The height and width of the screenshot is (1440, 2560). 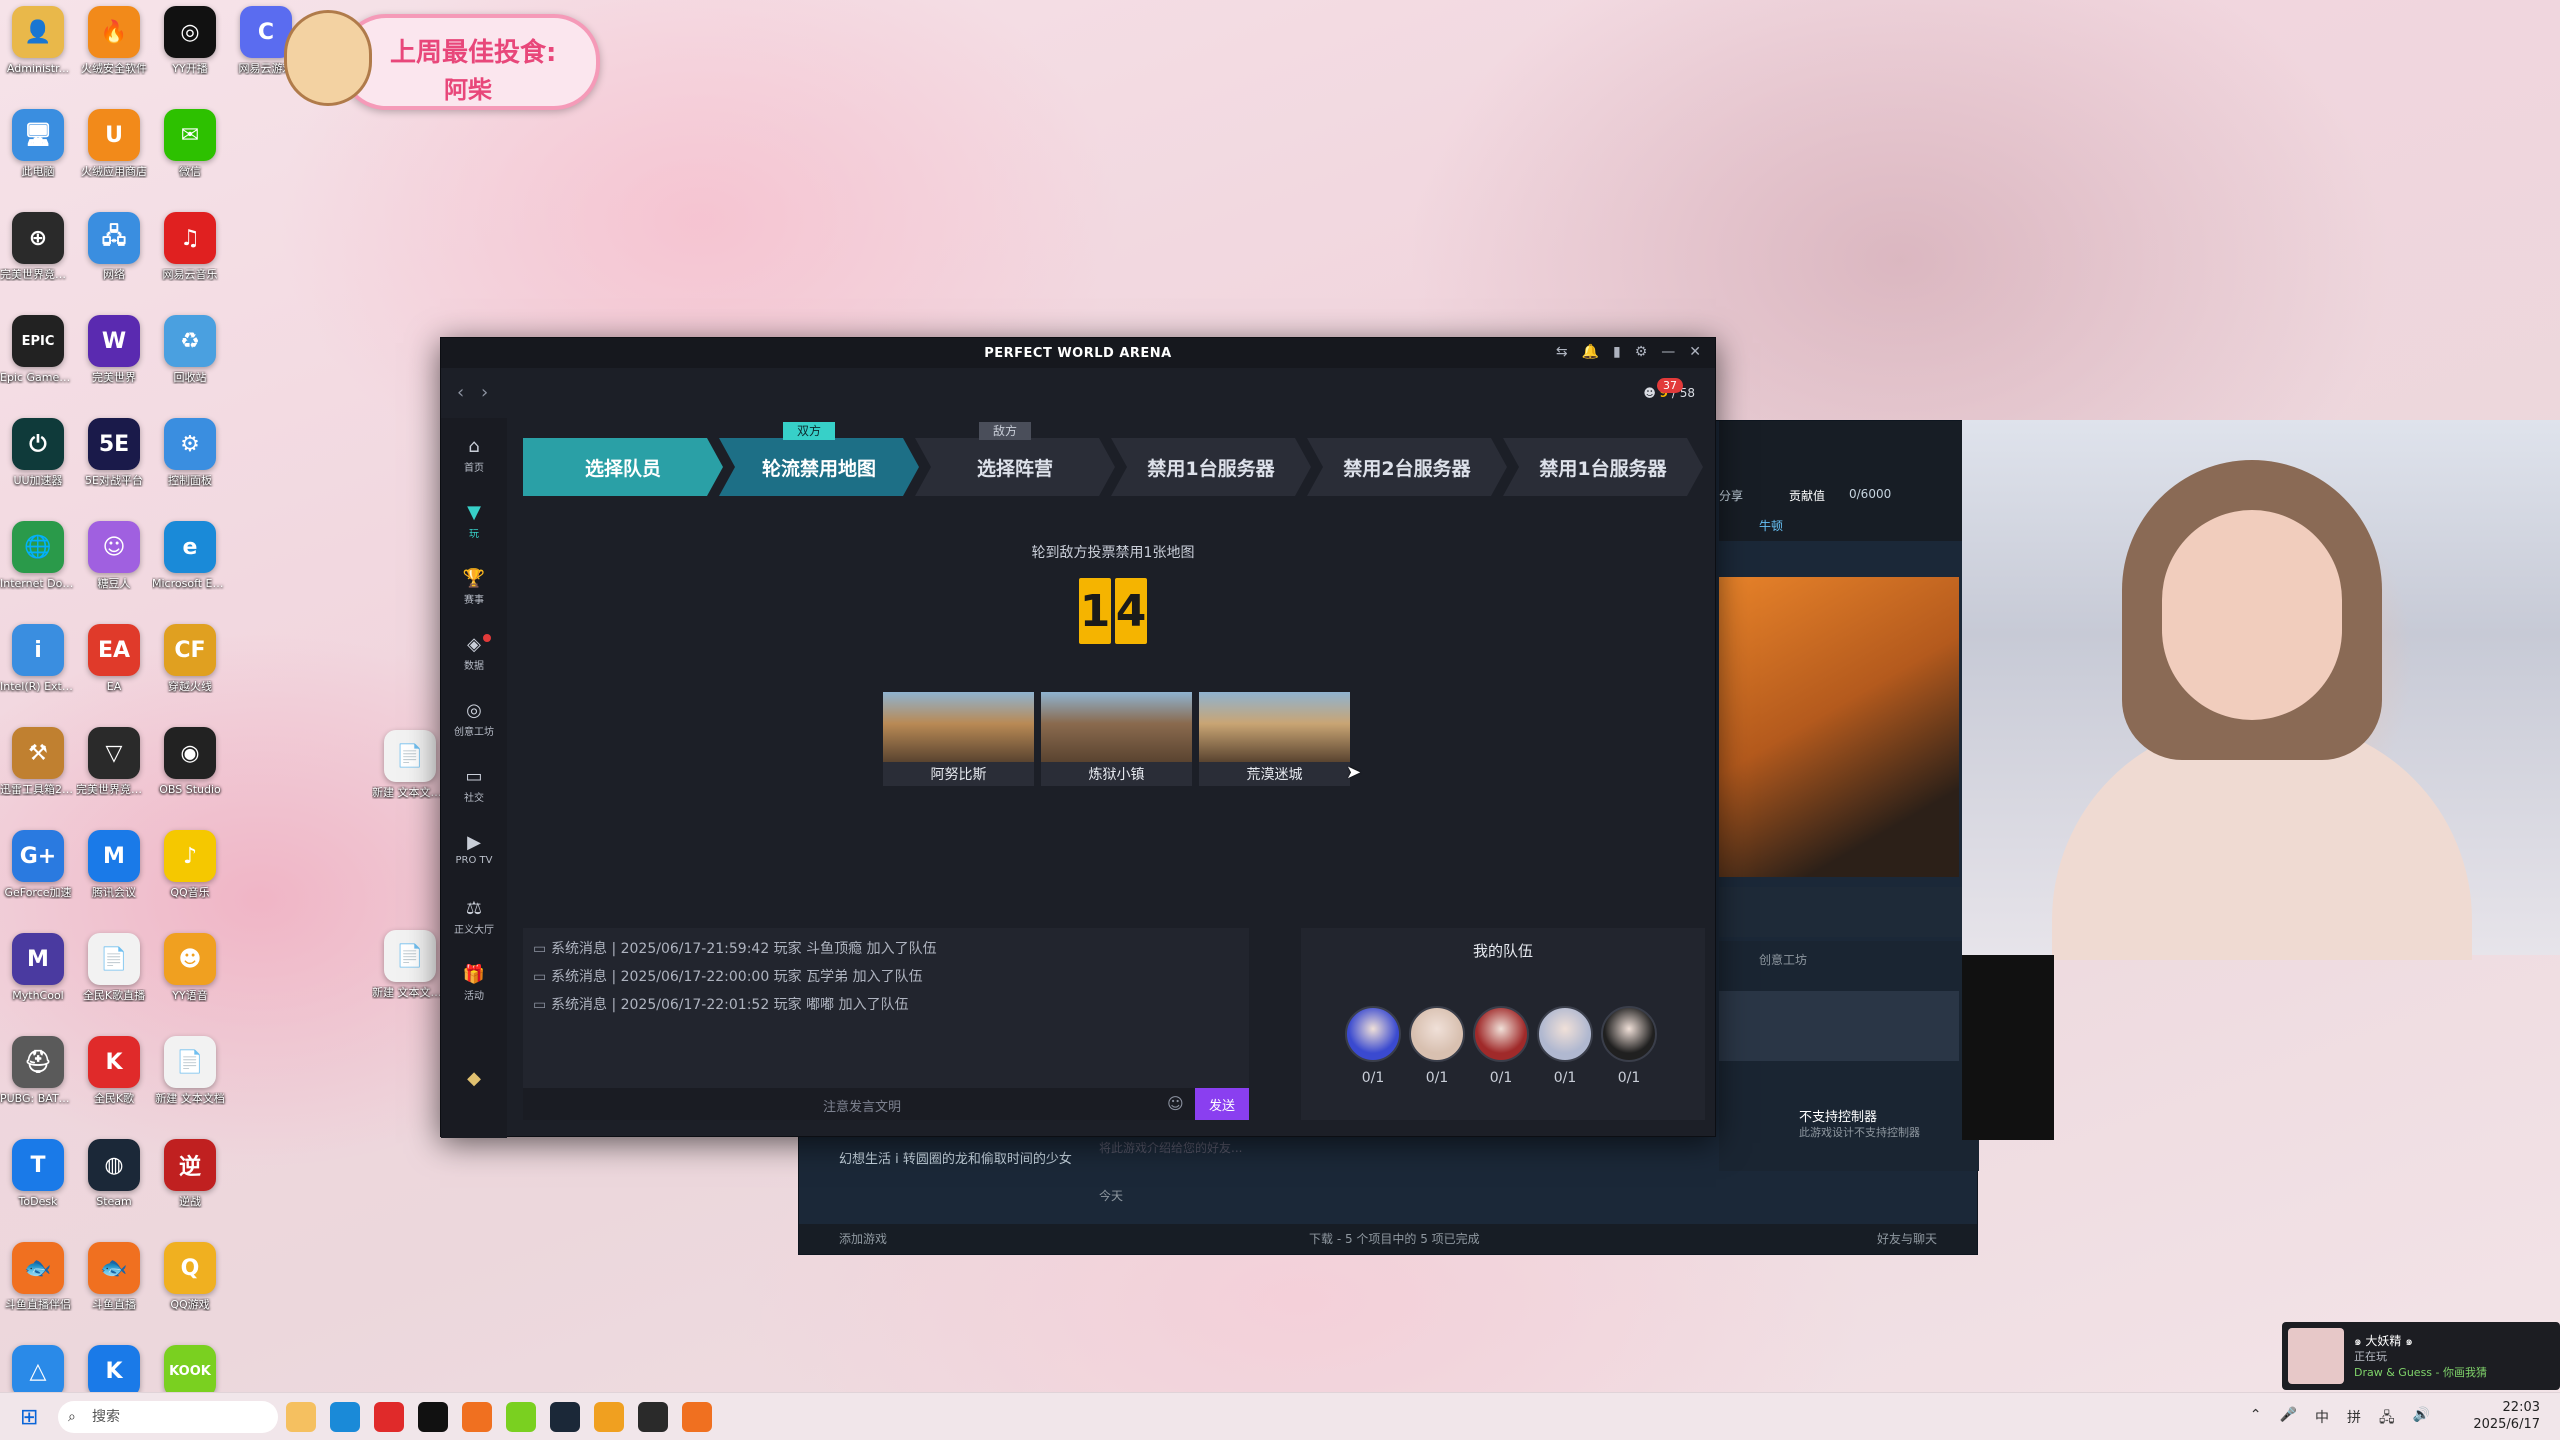 What do you see at coordinates (190, 143) in the screenshot?
I see `desktop-icon: ✉ 微信` at bounding box center [190, 143].